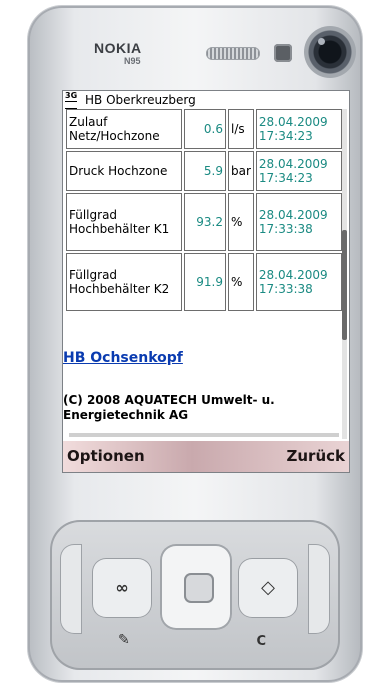 The width and height of the screenshot is (388, 688). Describe the element at coordinates (71, 95) in the screenshot. I see `network-label: 3G` at that location.